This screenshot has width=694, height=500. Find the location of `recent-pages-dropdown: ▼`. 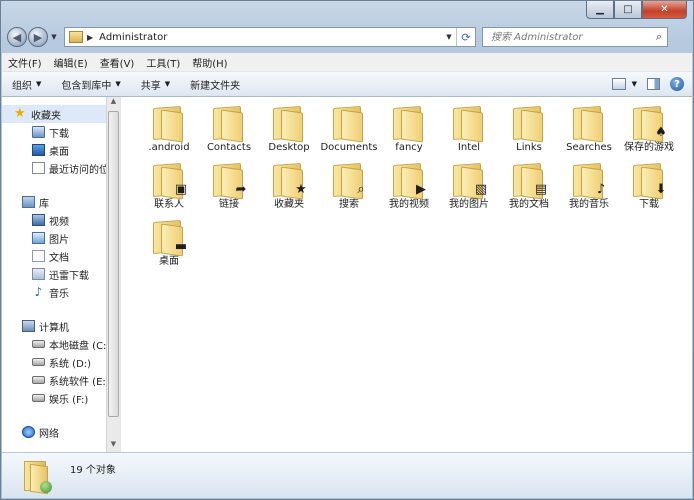

recent-pages-dropdown: ▼ is located at coordinates (54, 37).